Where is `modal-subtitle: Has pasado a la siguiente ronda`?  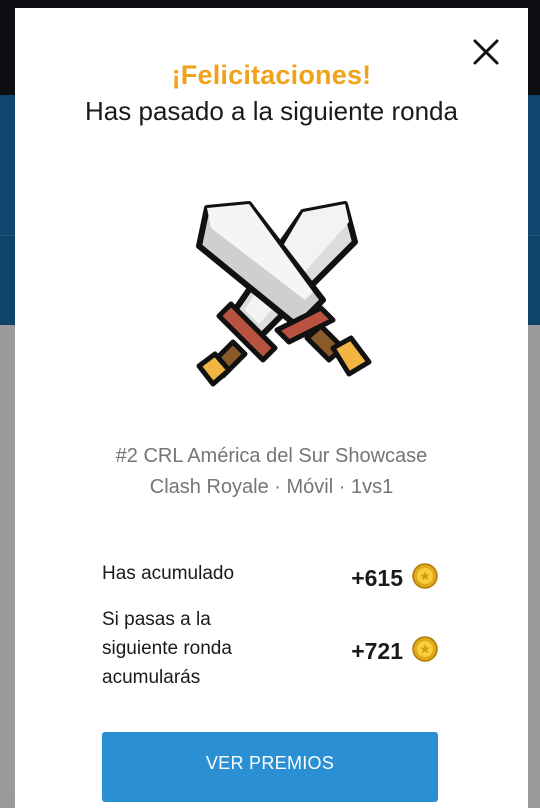 modal-subtitle: Has pasado a la siguiente ronda is located at coordinates (271, 111).